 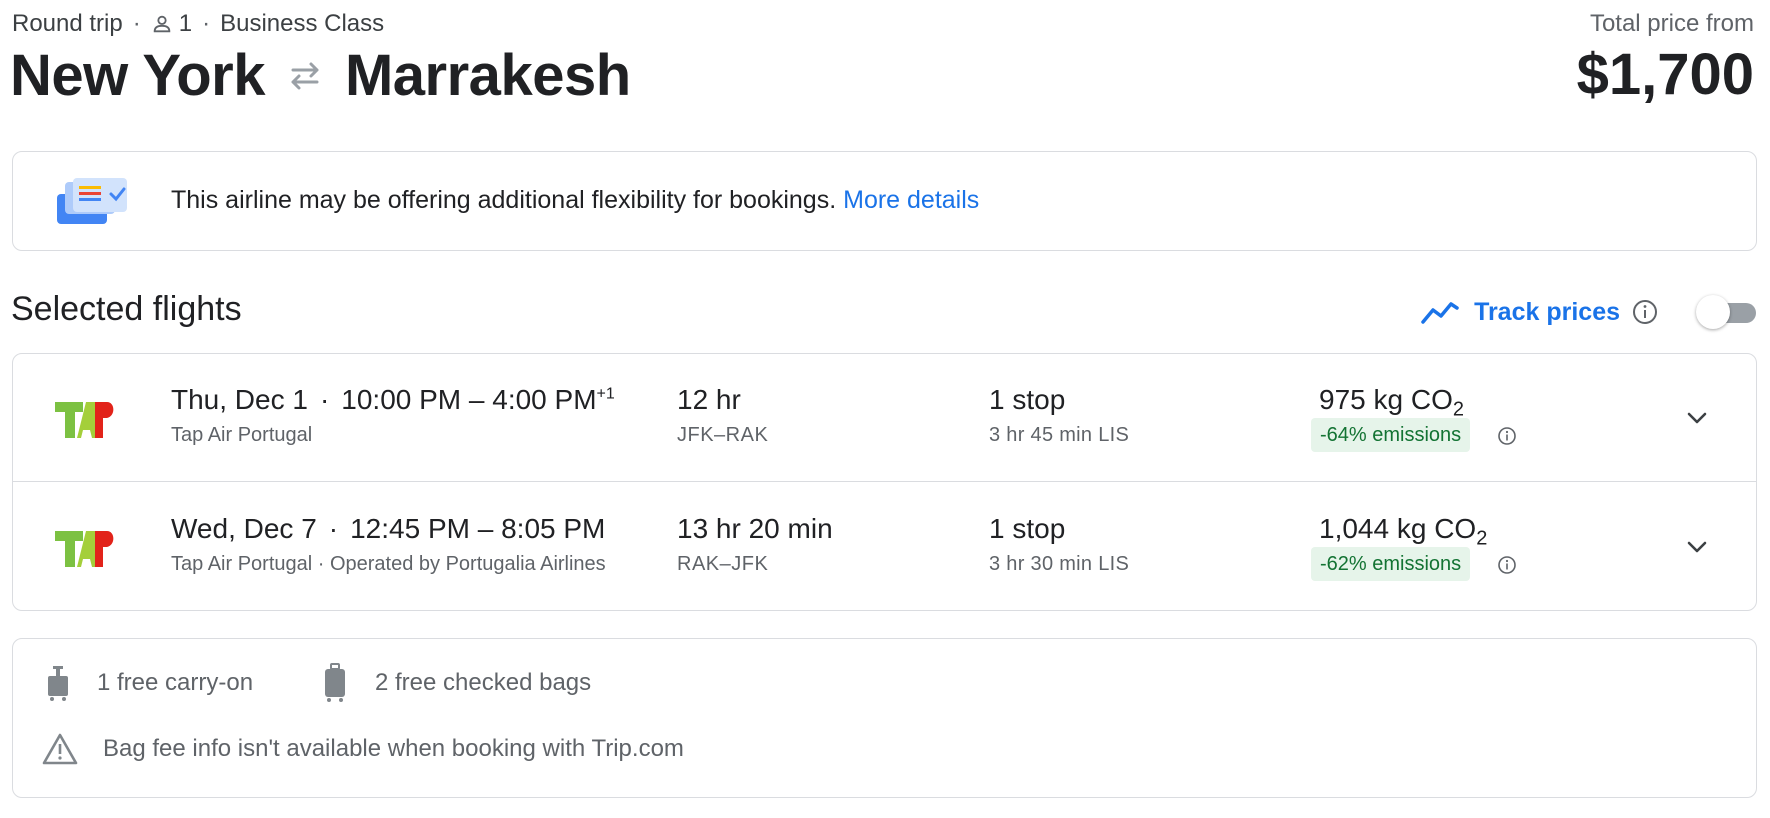 I want to click on checked-bags-info: 2 free checked bags, so click(x=457, y=683).